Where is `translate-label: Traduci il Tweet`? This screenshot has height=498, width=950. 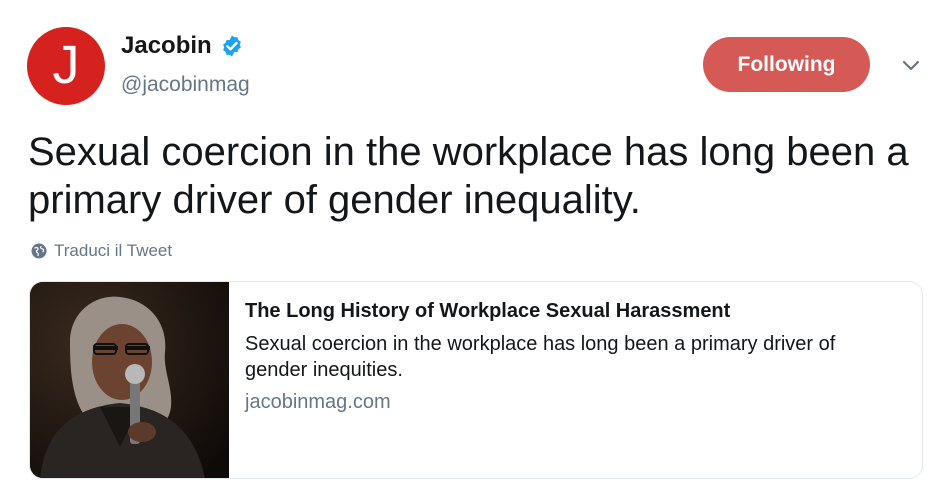 translate-label: Traduci il Tweet is located at coordinates (113, 250).